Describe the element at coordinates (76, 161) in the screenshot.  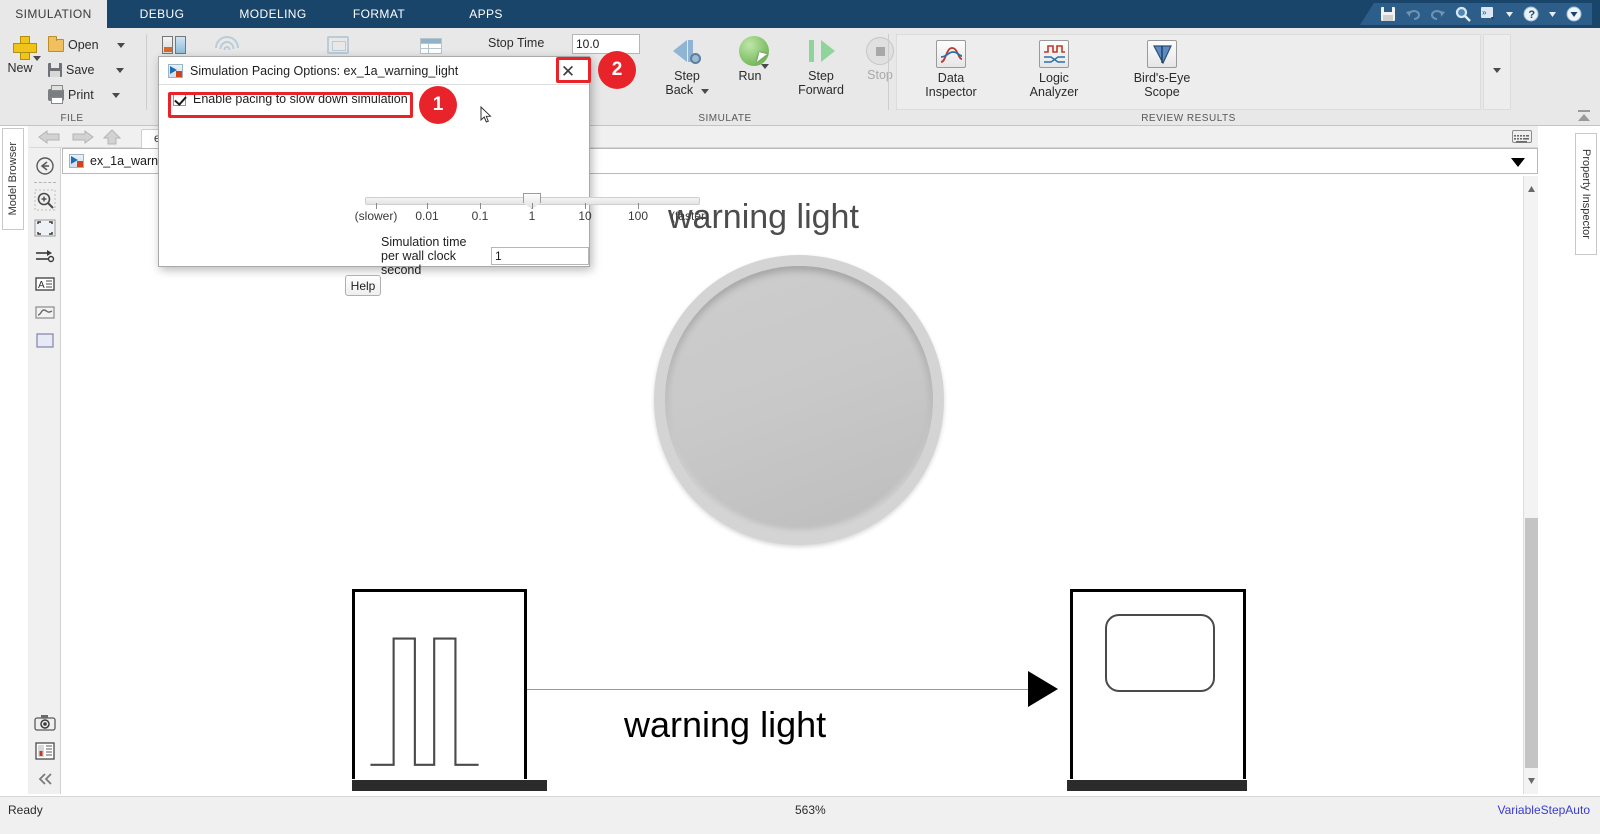
I see `simulink-model-icon` at that location.